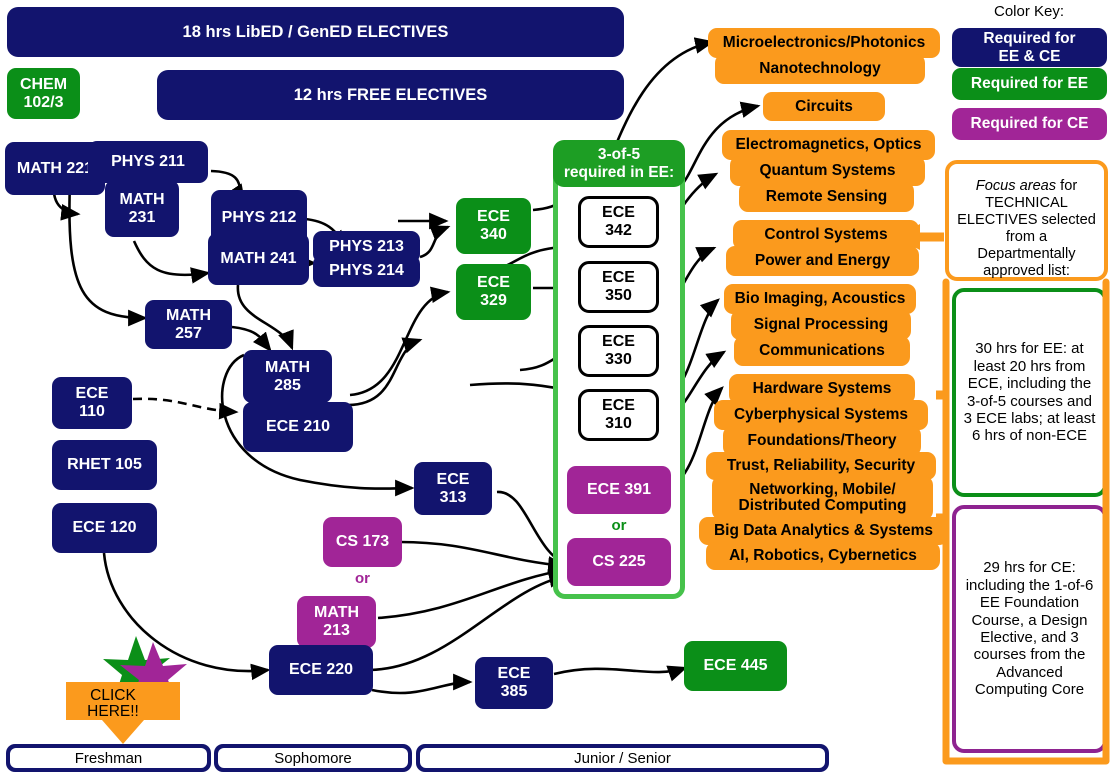 The width and height of the screenshot is (1110, 775). I want to click on year-bar-freshman: Freshman, so click(108, 758).